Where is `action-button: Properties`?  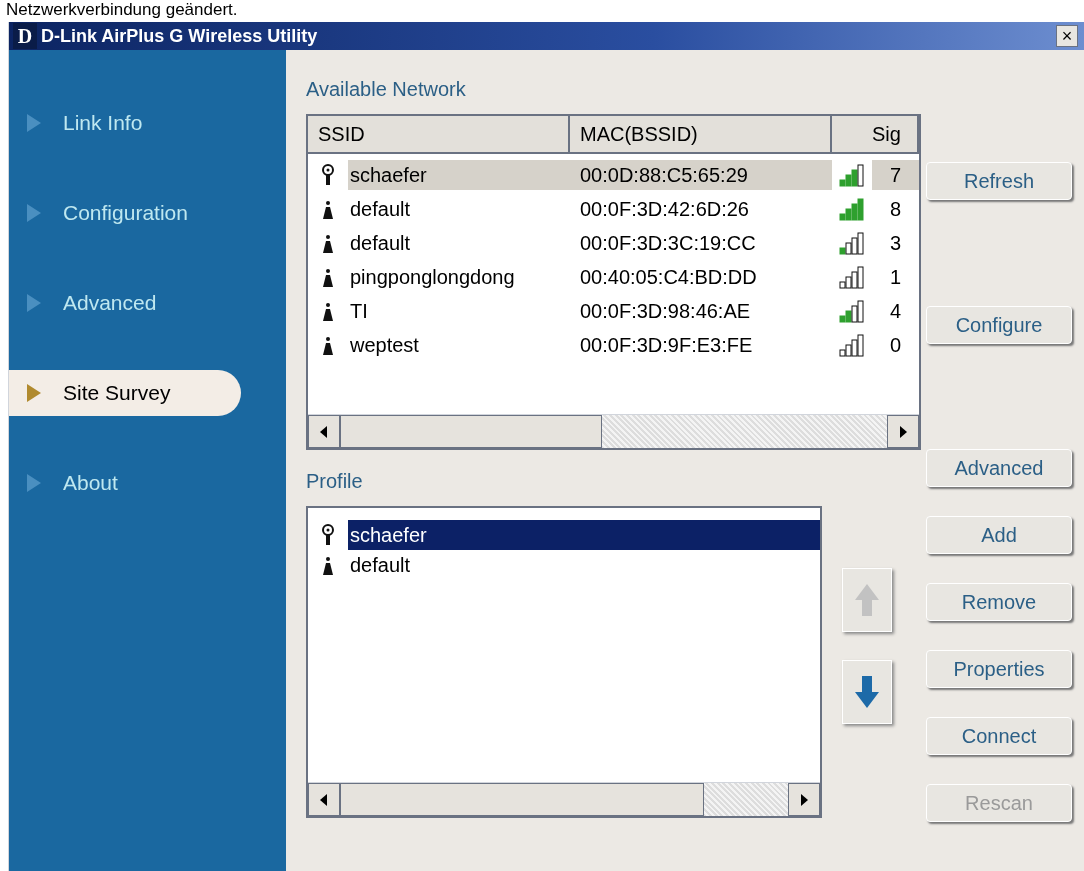 action-button: Properties is located at coordinates (999, 669).